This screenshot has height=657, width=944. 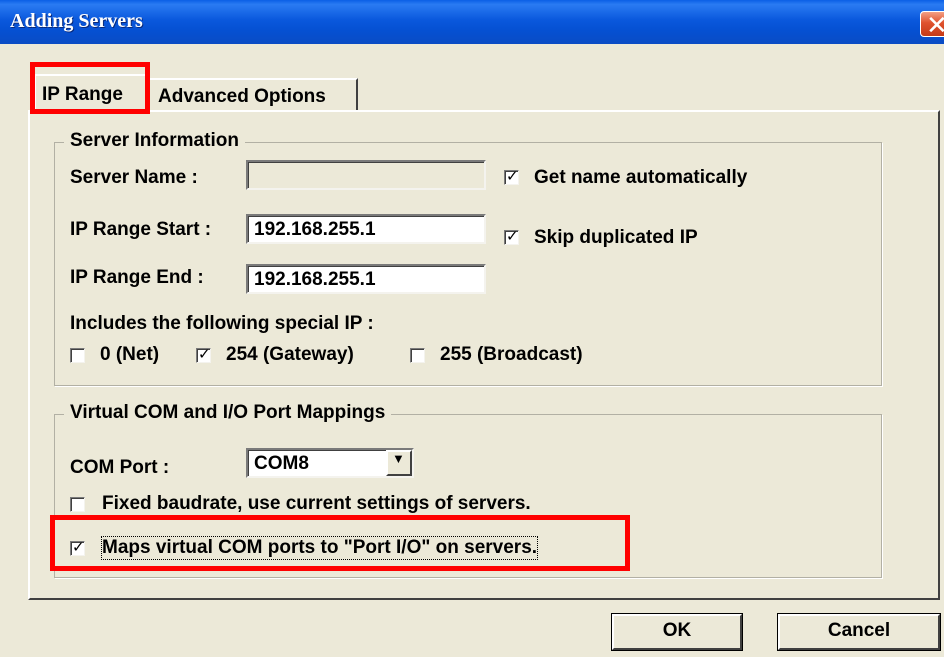 I want to click on special-ip-broadcast-label: 255 (Broadcast), so click(x=511, y=354).